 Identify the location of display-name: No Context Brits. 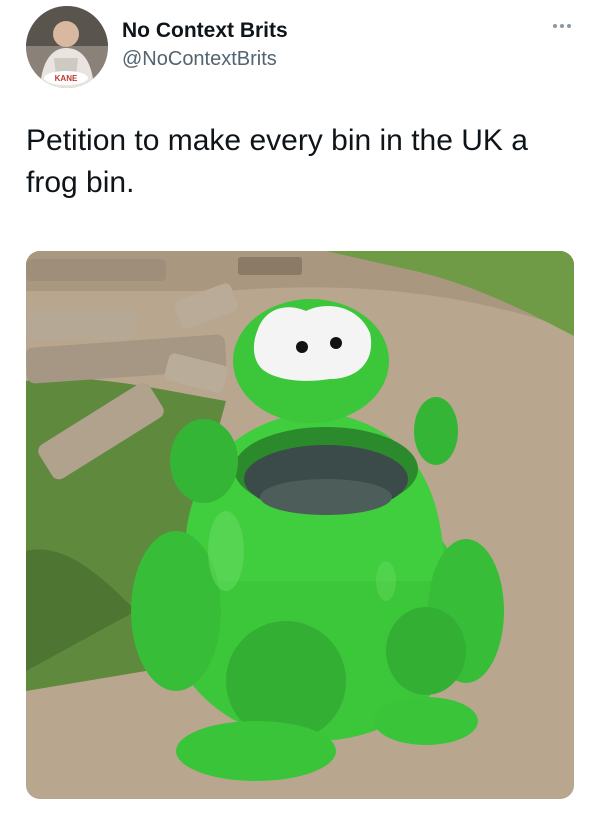
(205, 31).